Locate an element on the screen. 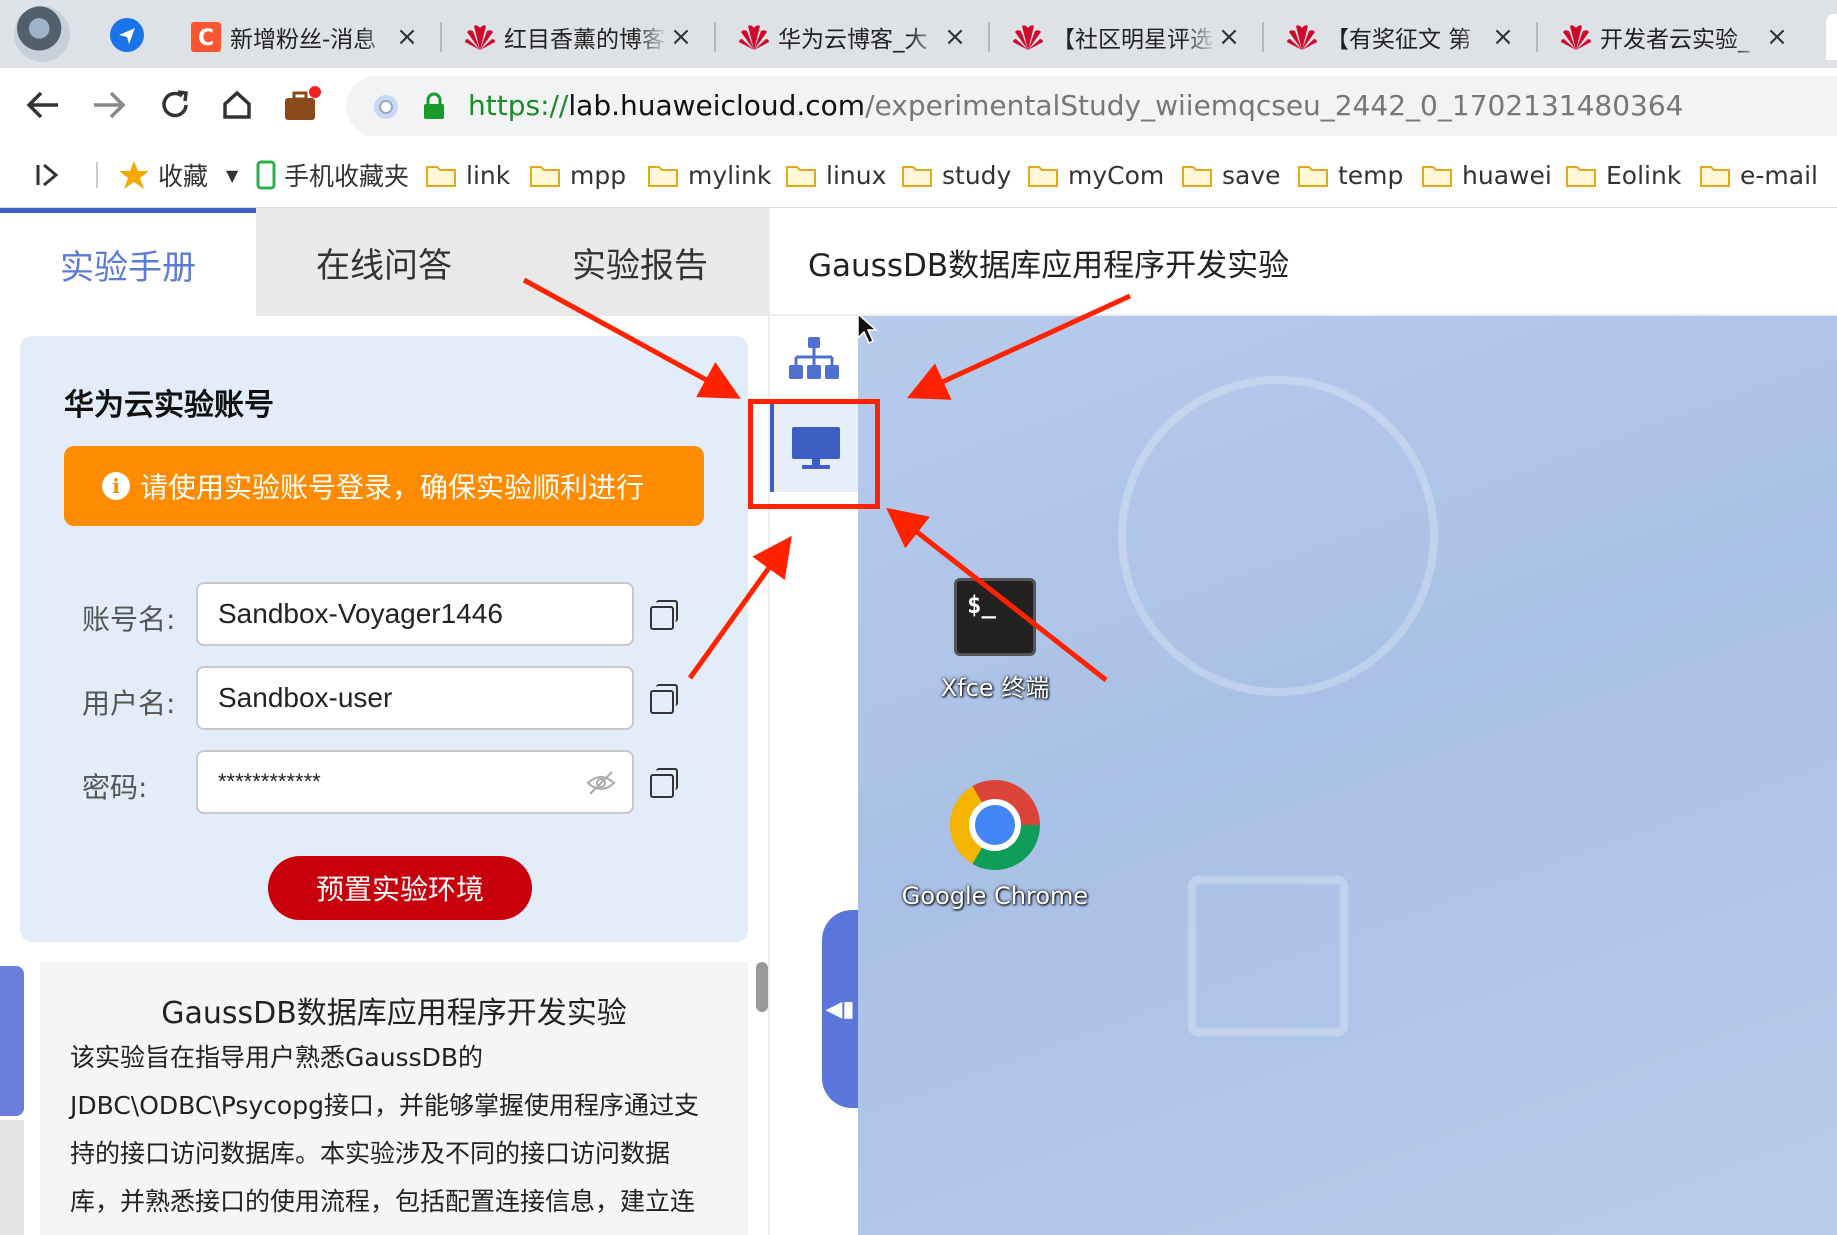  desktop-icon-terminal: $_ Xfce 终端 is located at coordinates (995, 640).